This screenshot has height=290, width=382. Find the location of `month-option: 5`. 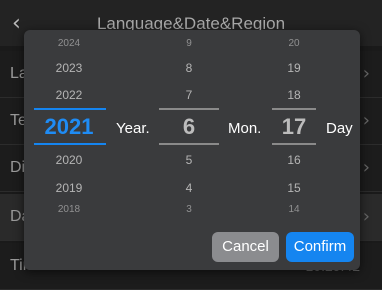

month-option: 5 is located at coordinates (189, 160).